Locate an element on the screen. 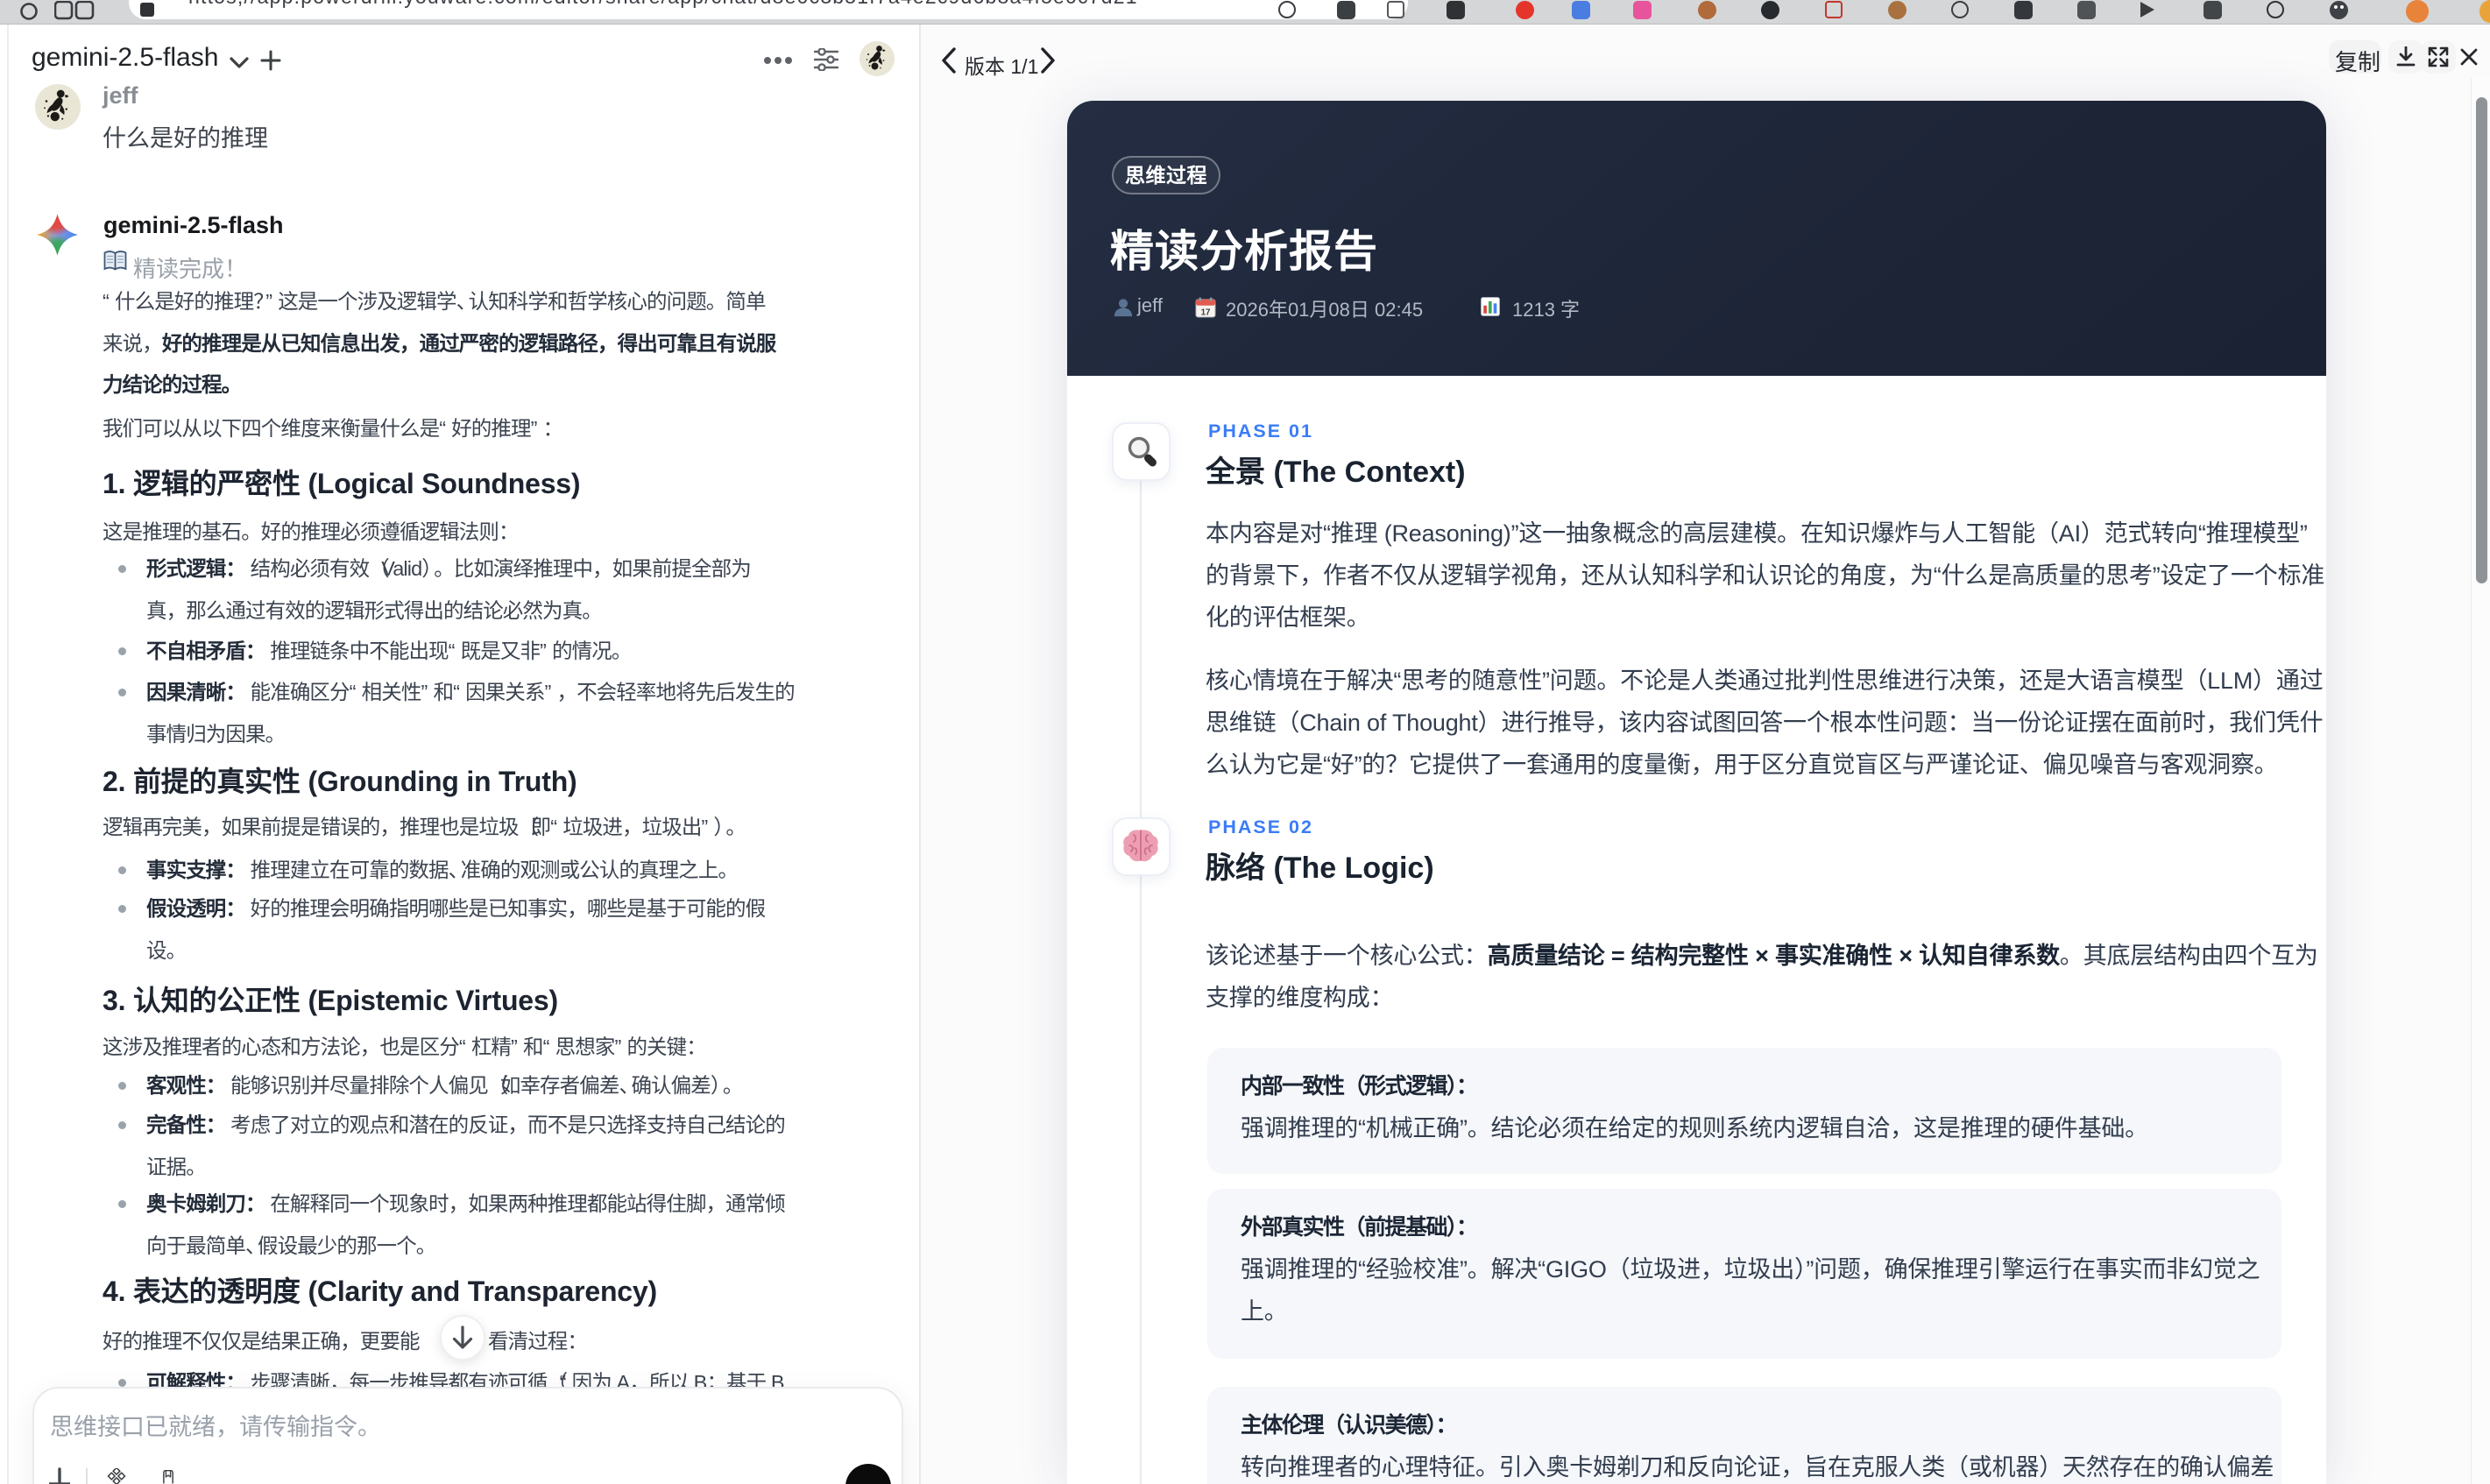 Image resolution: width=2490 pixels, height=1484 pixels. svg-text: 17 is located at coordinates (1206, 312).